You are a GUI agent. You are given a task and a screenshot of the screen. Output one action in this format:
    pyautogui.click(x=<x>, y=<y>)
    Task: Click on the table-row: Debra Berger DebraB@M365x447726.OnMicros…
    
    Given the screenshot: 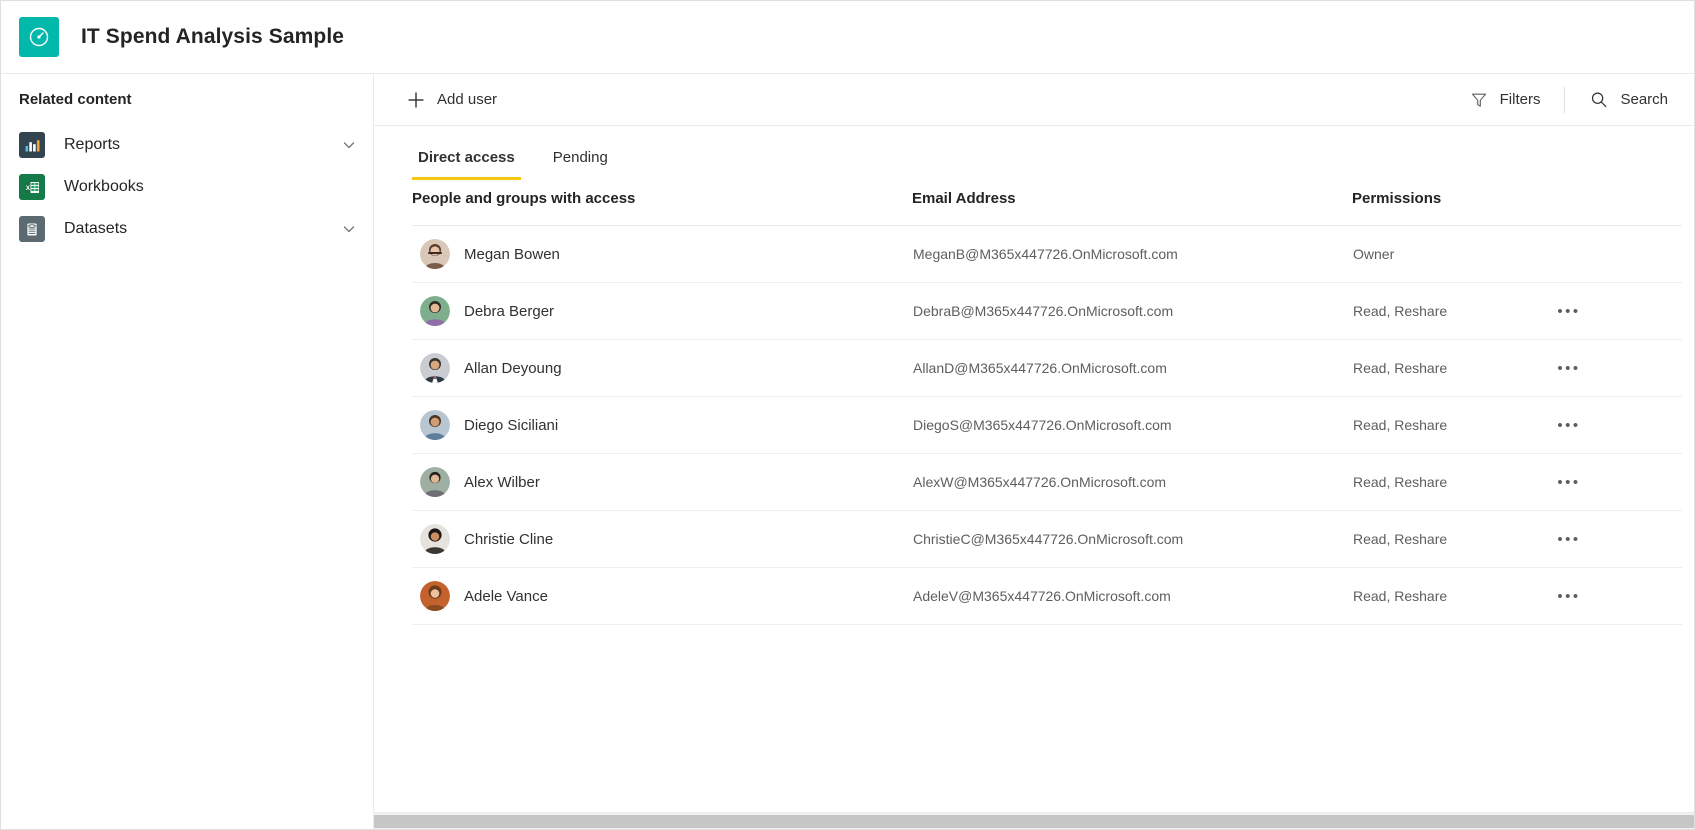 What is the action you would take?
    pyautogui.click(x=1047, y=311)
    